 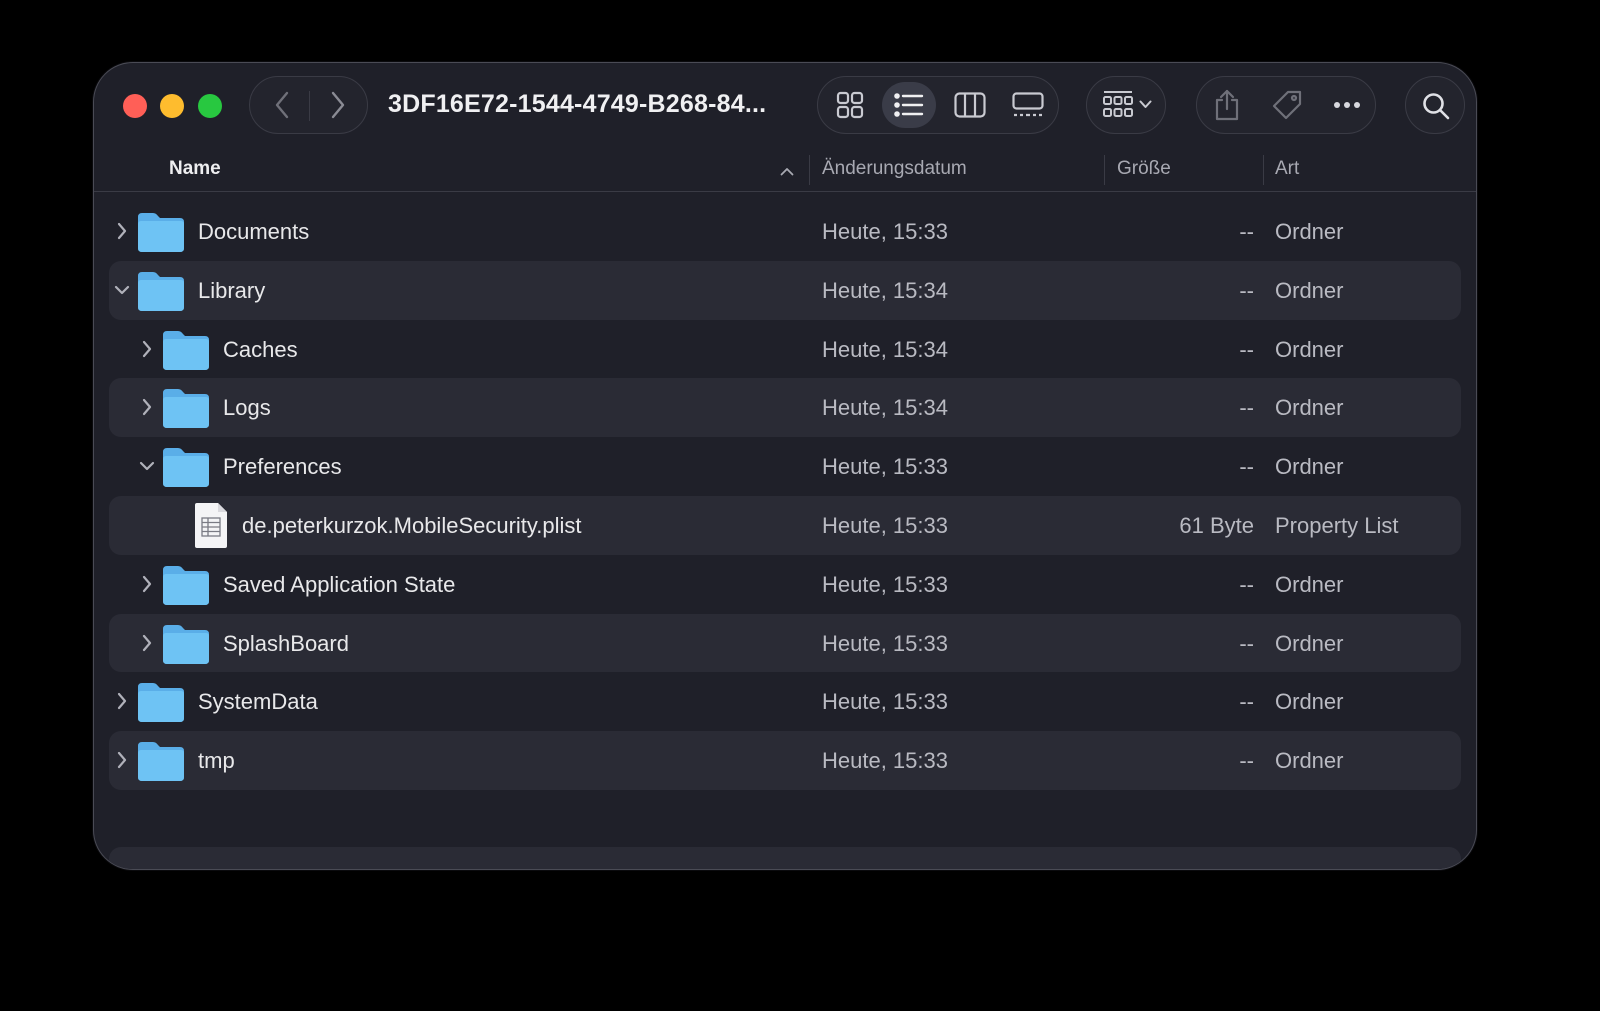 I want to click on search-icon, so click(x=1436, y=106).